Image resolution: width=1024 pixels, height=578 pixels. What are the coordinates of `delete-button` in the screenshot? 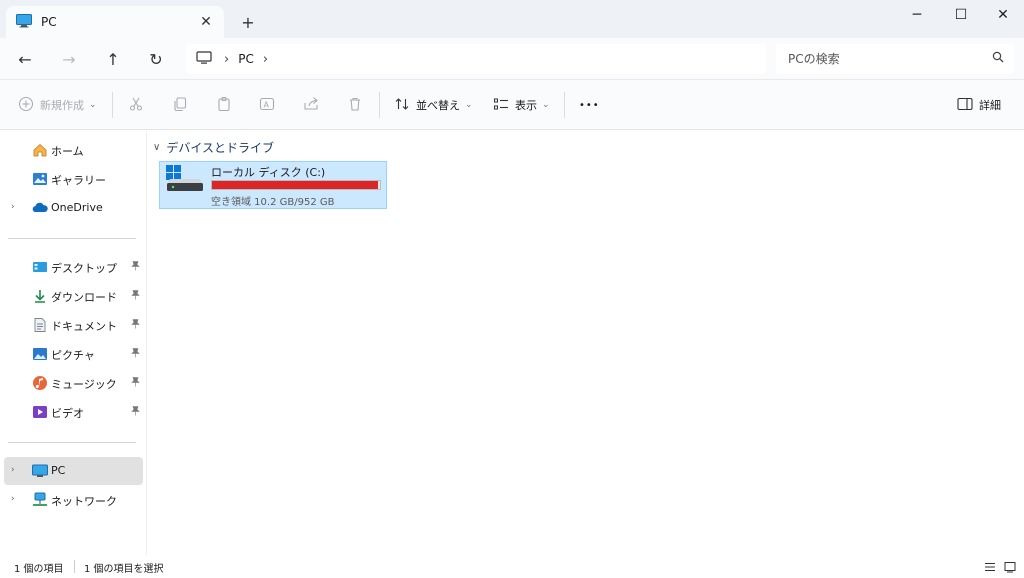 It's located at (355, 105).